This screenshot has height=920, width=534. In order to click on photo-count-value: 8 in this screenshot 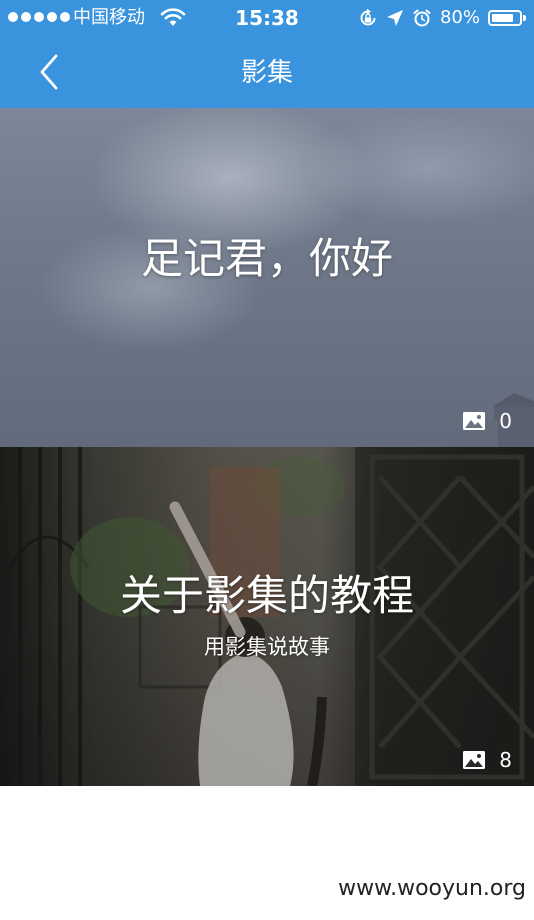, I will do `click(505, 760)`.